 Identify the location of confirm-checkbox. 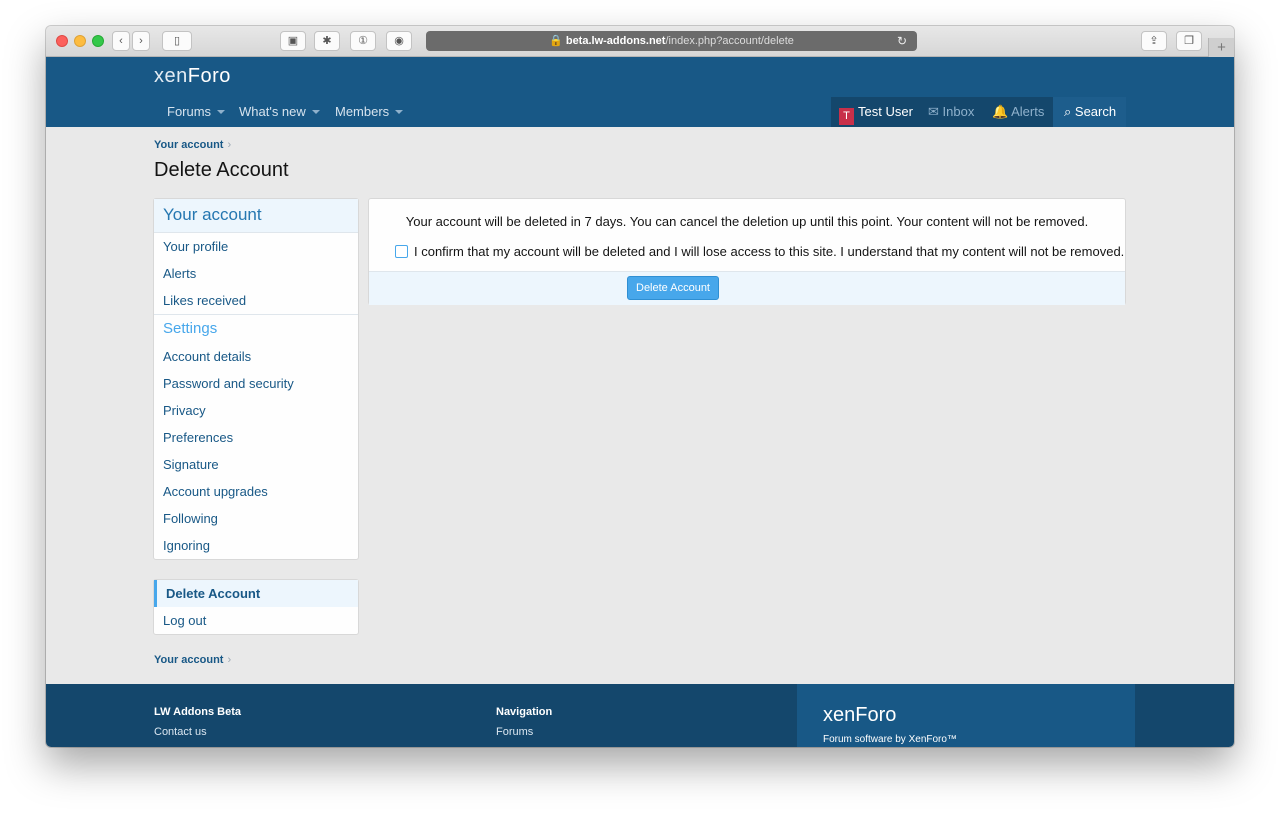
(401, 251).